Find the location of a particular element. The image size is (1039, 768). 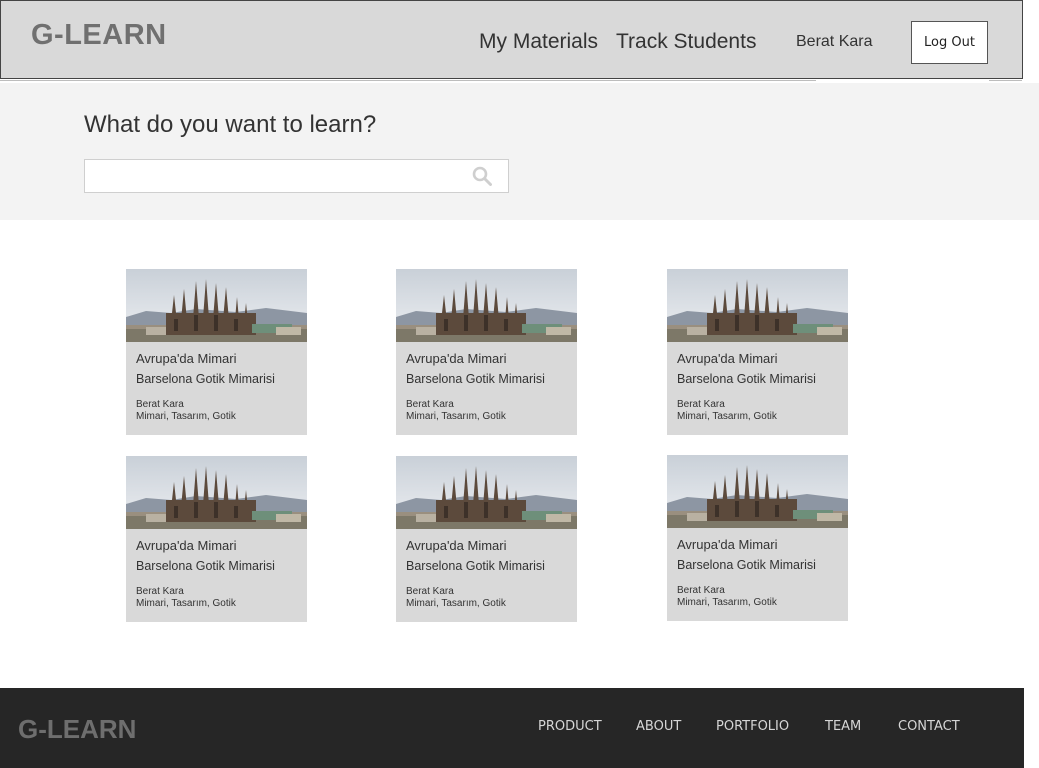

footer-logo: G-LEARN is located at coordinates (77, 729).